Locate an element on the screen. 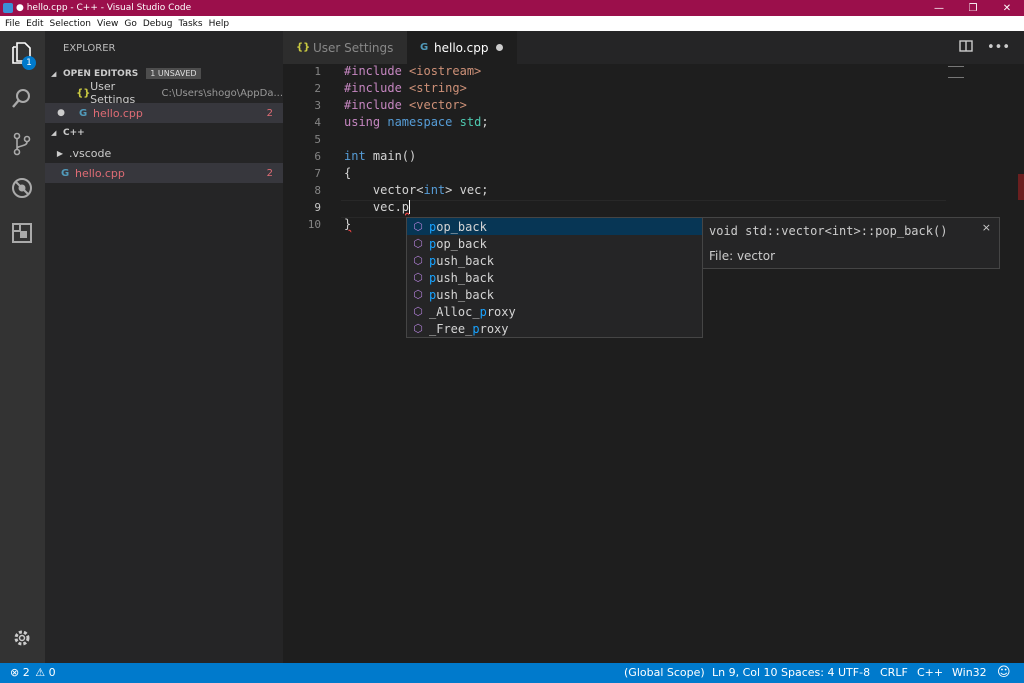  detail-signature: void std::vector<int>::pop_back() is located at coordinates (828, 231).